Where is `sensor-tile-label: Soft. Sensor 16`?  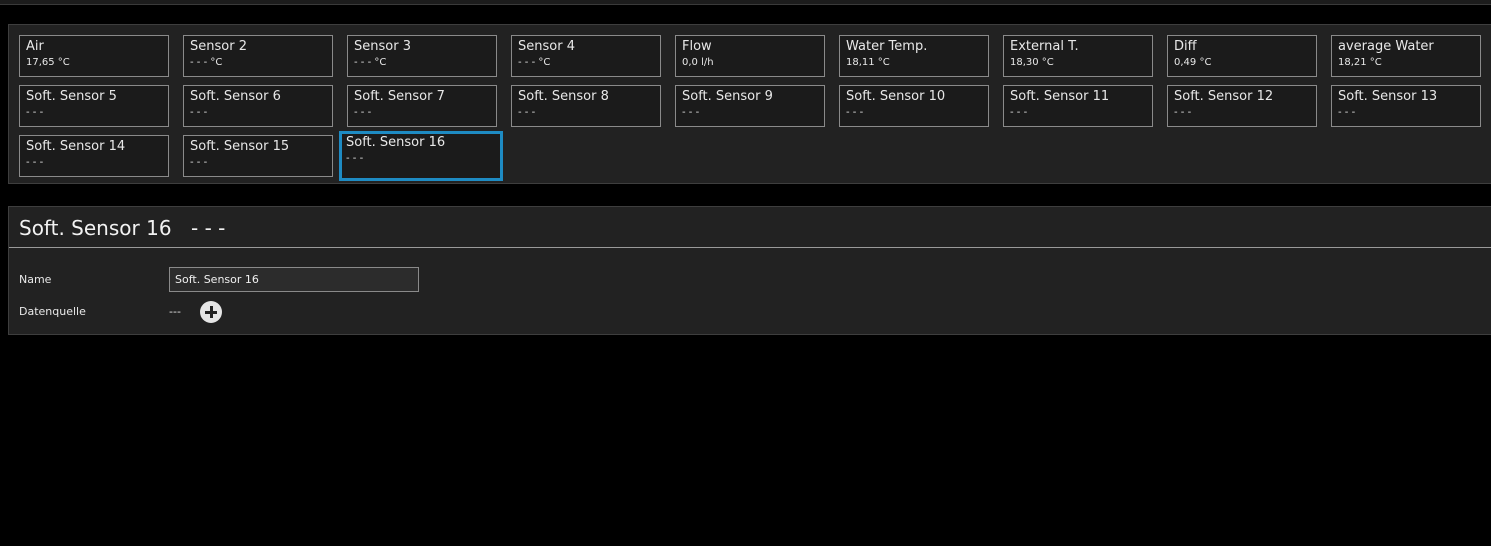
sensor-tile-label: Soft. Sensor 16 is located at coordinates (396, 142).